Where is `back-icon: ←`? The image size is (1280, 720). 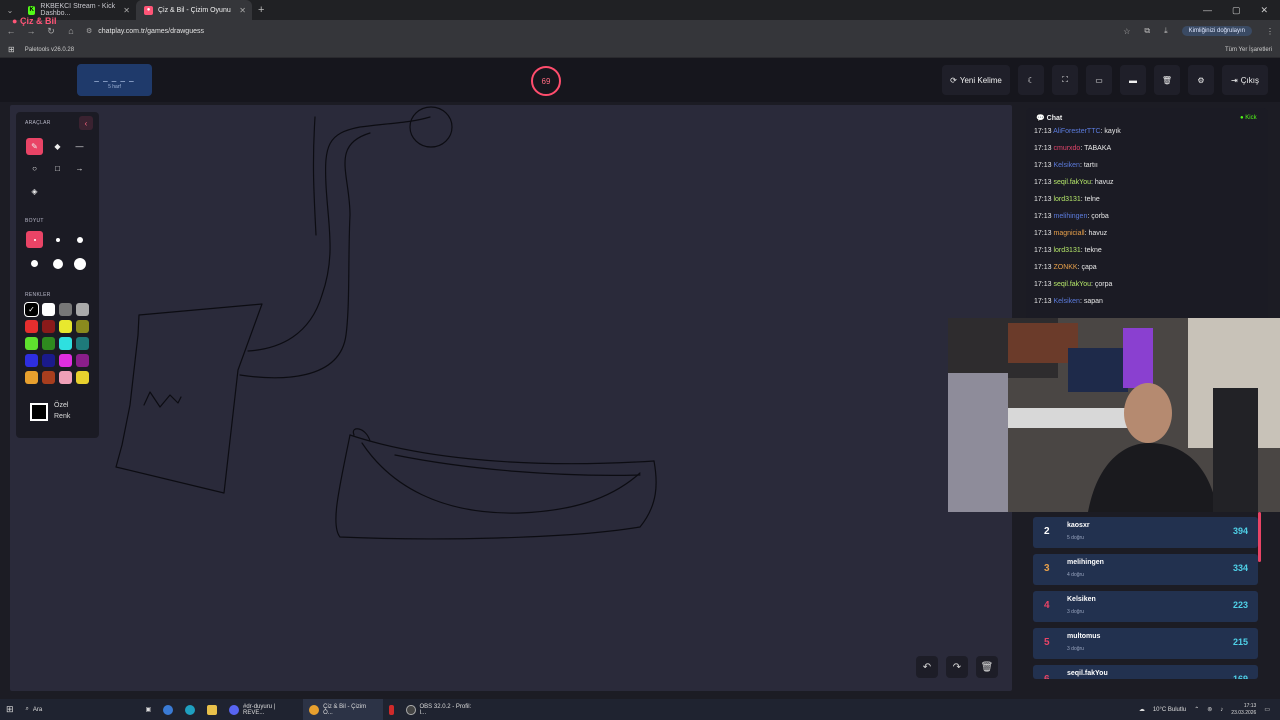 back-icon: ← is located at coordinates (11, 31).